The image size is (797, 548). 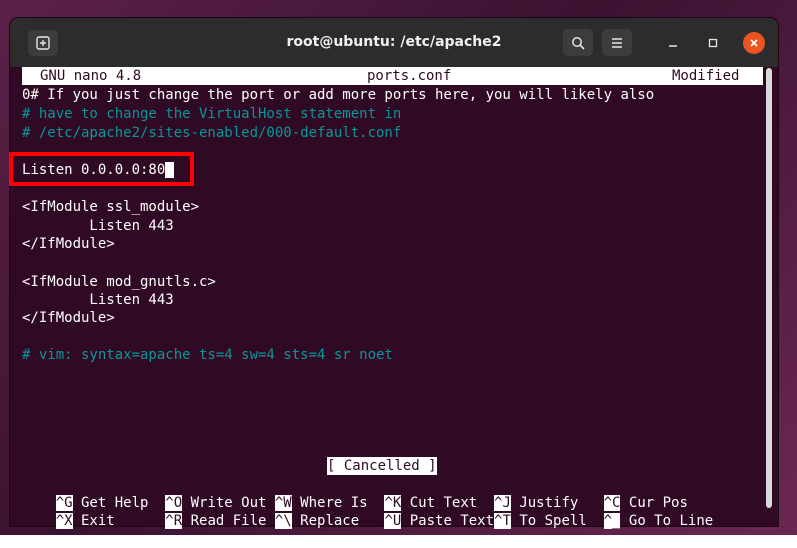 What do you see at coordinates (612, 521) in the screenshot?
I see `shortcut-key: ^_` at bounding box center [612, 521].